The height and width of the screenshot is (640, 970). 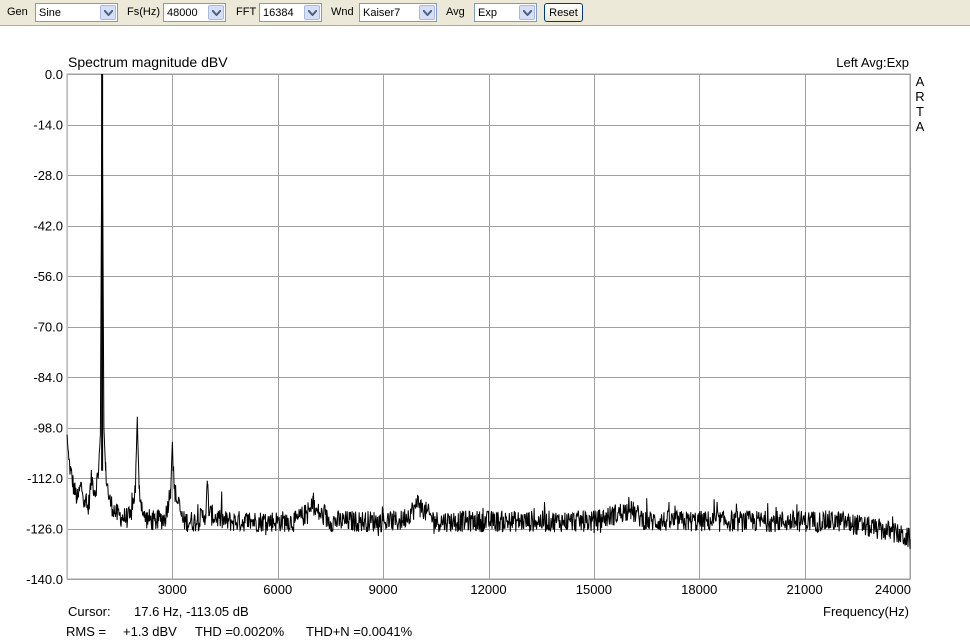 What do you see at coordinates (191, 611) in the screenshot?
I see `cursor-readout: 17.6 Hz, -113.05 dB` at bounding box center [191, 611].